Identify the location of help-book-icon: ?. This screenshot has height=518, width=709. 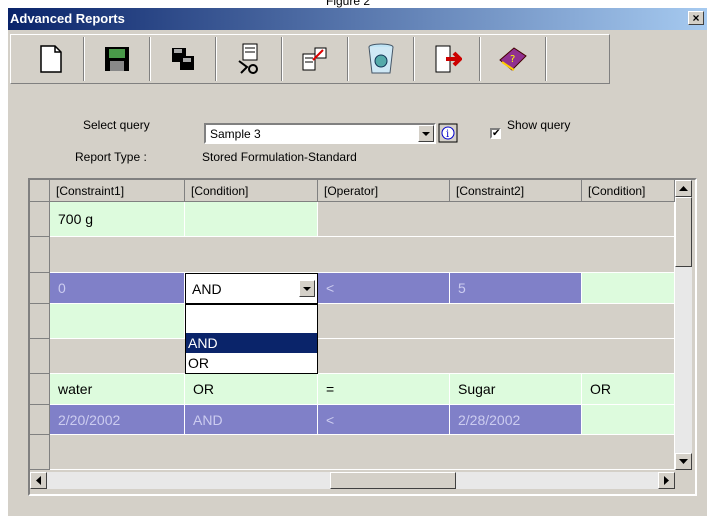
(513, 59).